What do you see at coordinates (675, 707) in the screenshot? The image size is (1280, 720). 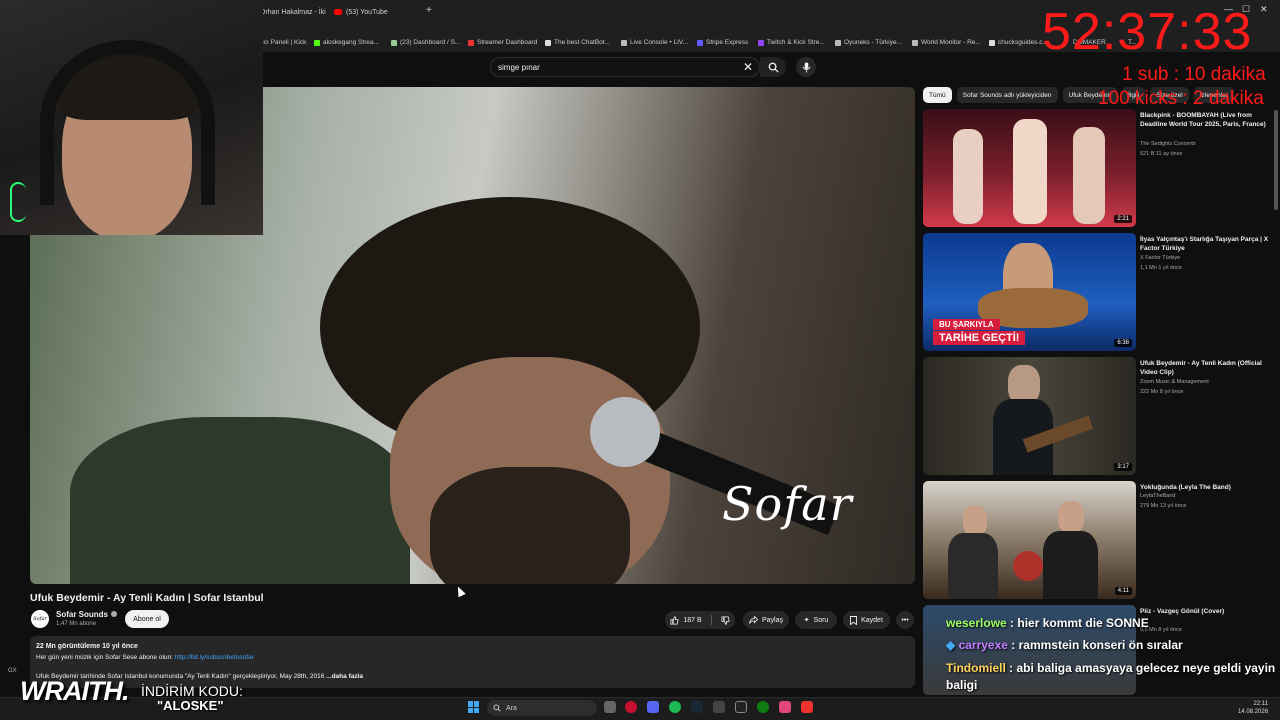 I see `spotify-icon` at bounding box center [675, 707].